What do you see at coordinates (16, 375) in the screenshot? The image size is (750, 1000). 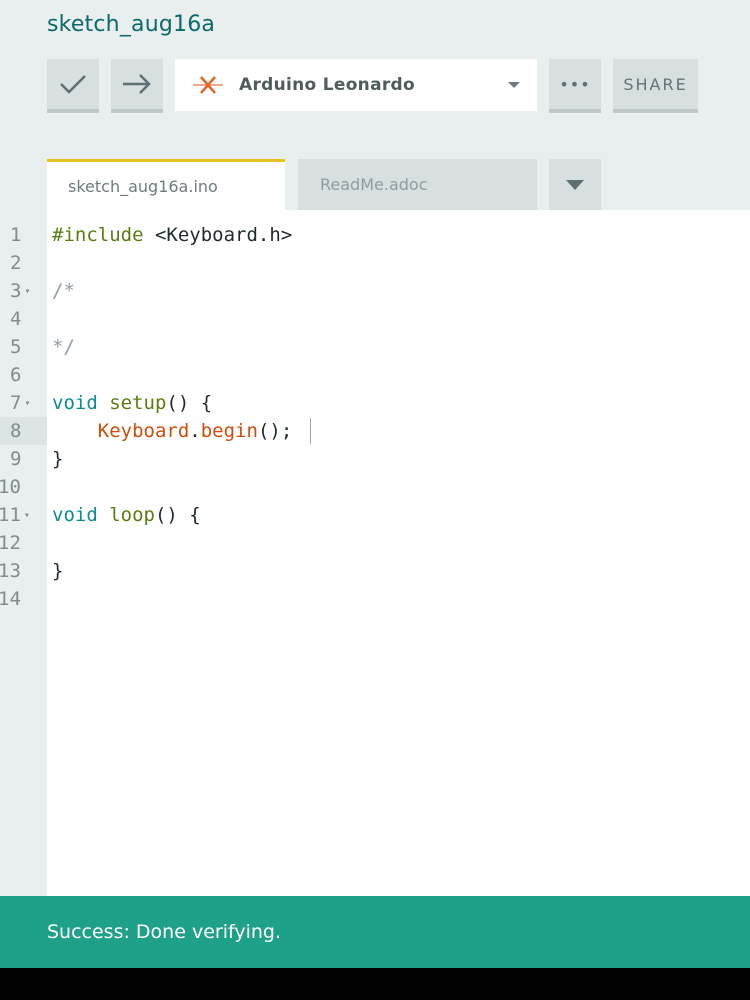 I see `line-number: 6` at bounding box center [16, 375].